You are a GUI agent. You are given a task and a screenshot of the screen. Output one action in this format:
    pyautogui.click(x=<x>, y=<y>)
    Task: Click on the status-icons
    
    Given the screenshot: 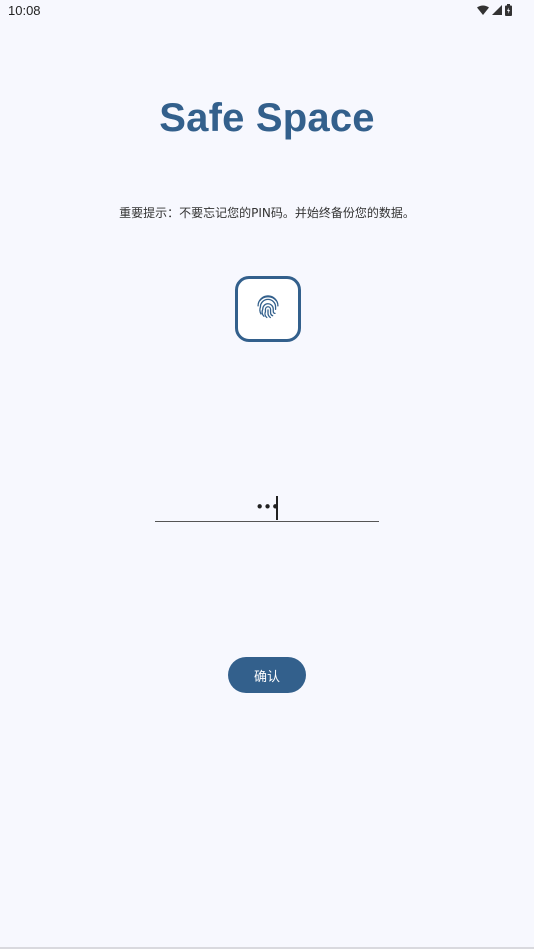 What is the action you would take?
    pyautogui.click(x=494, y=10)
    